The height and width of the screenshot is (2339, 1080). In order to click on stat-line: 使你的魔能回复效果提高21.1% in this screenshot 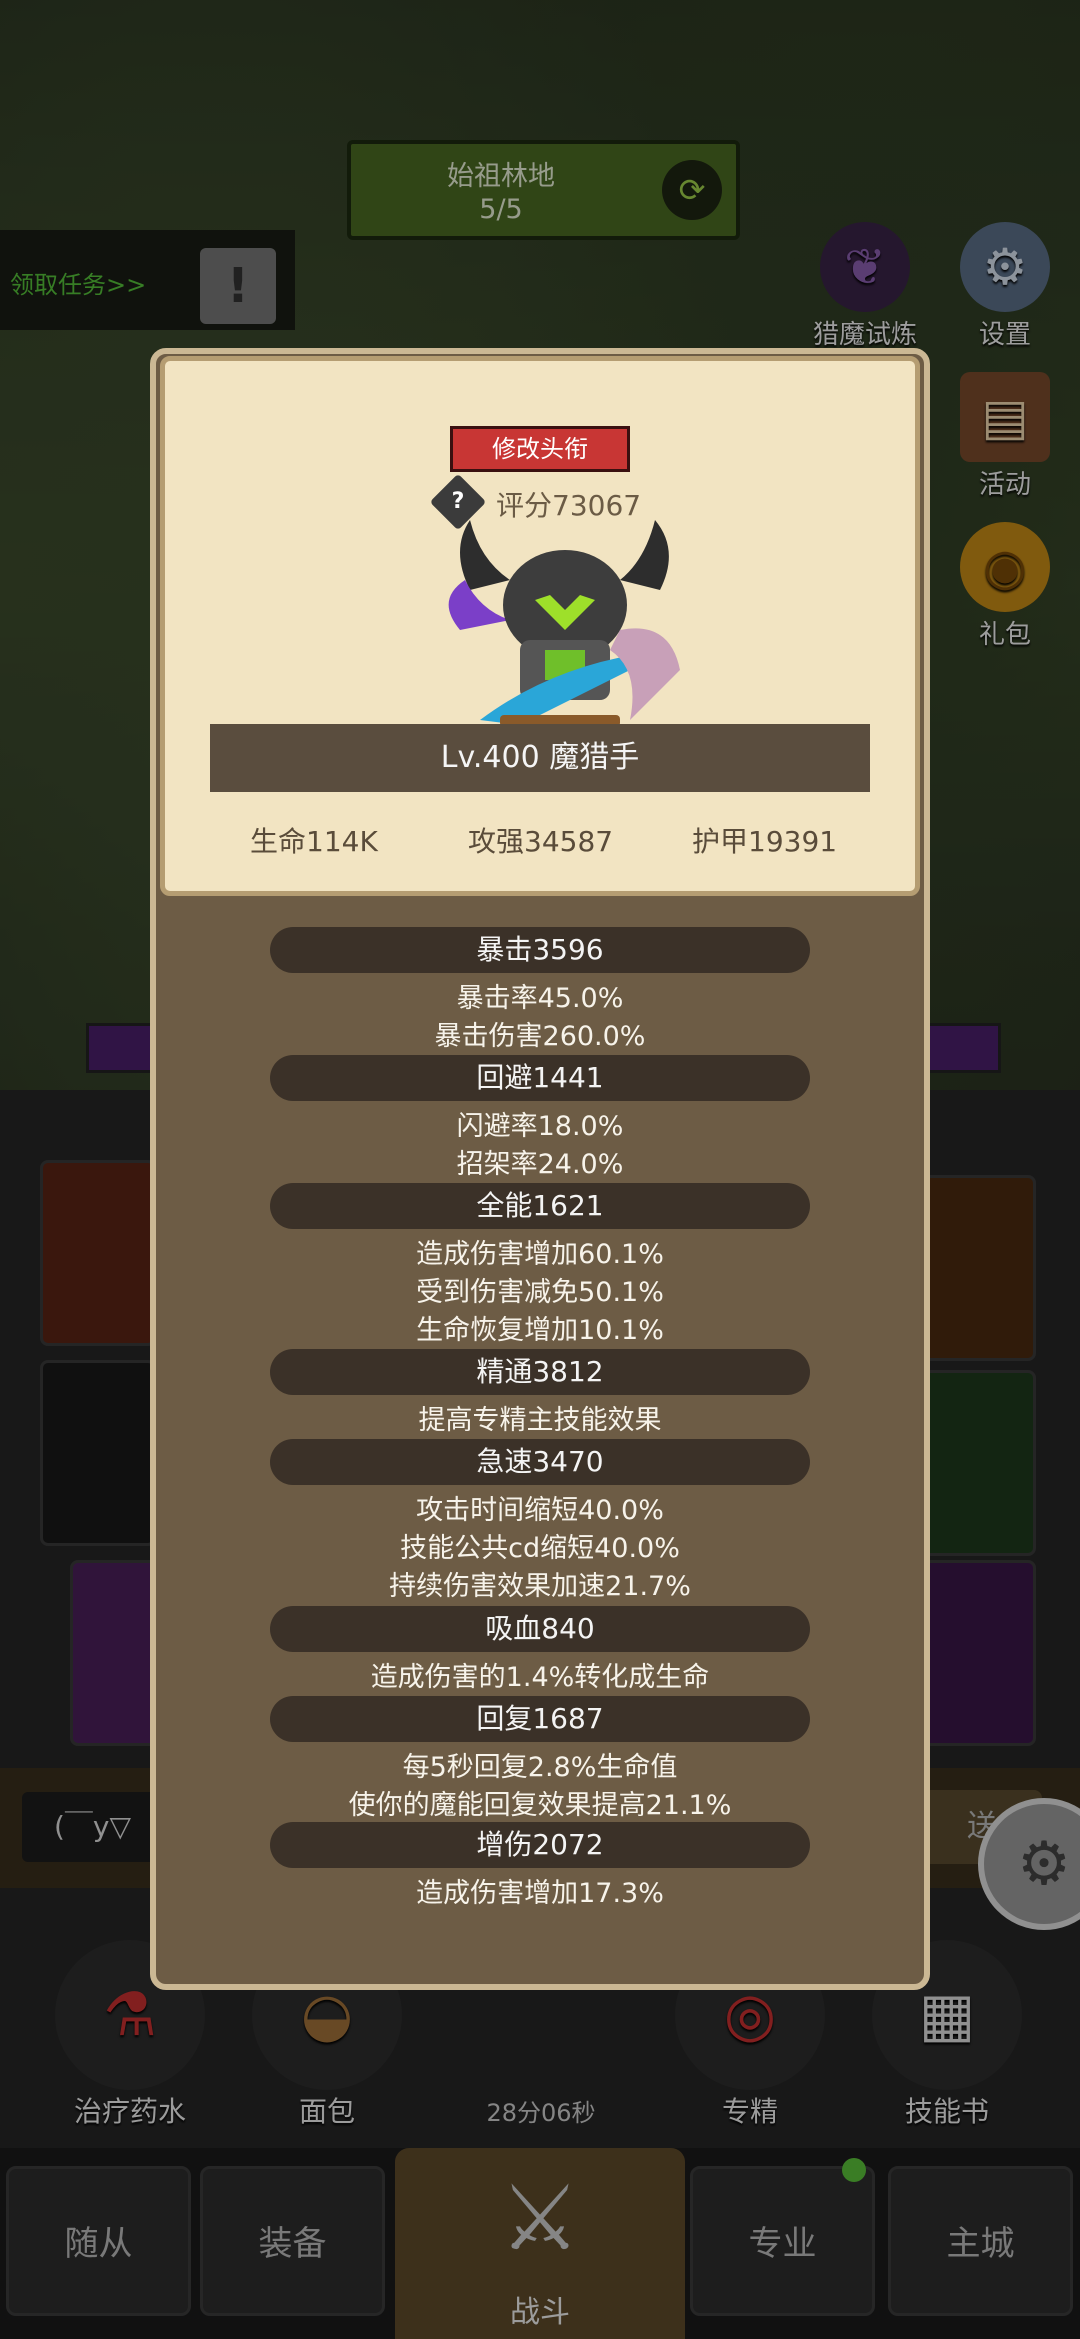, I will do `click(540, 1805)`.